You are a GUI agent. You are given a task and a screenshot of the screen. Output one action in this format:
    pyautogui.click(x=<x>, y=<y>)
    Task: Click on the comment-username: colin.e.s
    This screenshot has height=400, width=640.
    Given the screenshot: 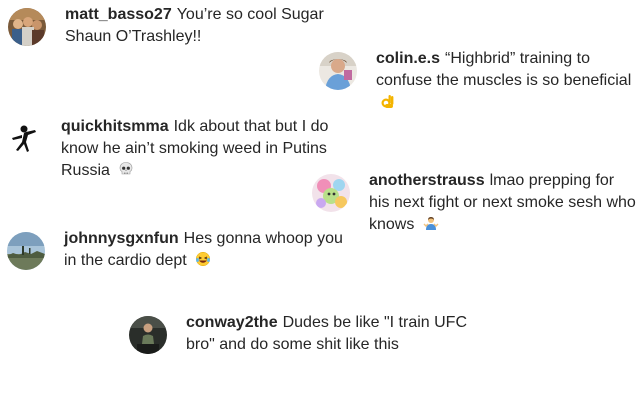 What is the action you would take?
    pyautogui.click(x=408, y=58)
    